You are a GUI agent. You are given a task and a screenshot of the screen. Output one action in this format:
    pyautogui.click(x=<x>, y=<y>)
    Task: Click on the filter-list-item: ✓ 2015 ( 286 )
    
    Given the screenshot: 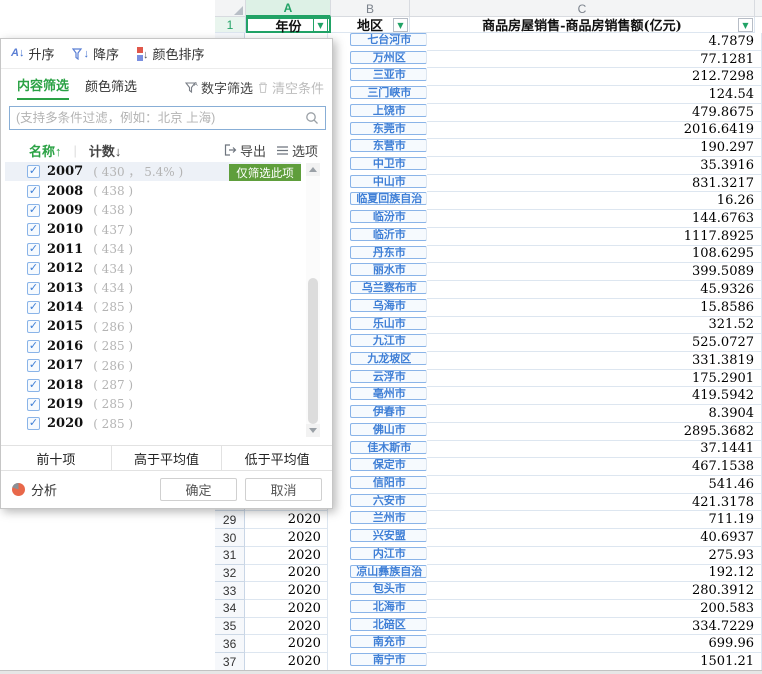 What is the action you would take?
    pyautogui.click(x=153, y=326)
    